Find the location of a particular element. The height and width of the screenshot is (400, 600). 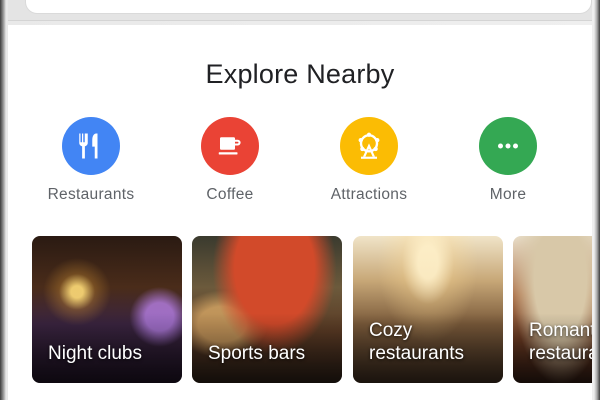

category-attractions-button: Attractions is located at coordinates (369, 160).